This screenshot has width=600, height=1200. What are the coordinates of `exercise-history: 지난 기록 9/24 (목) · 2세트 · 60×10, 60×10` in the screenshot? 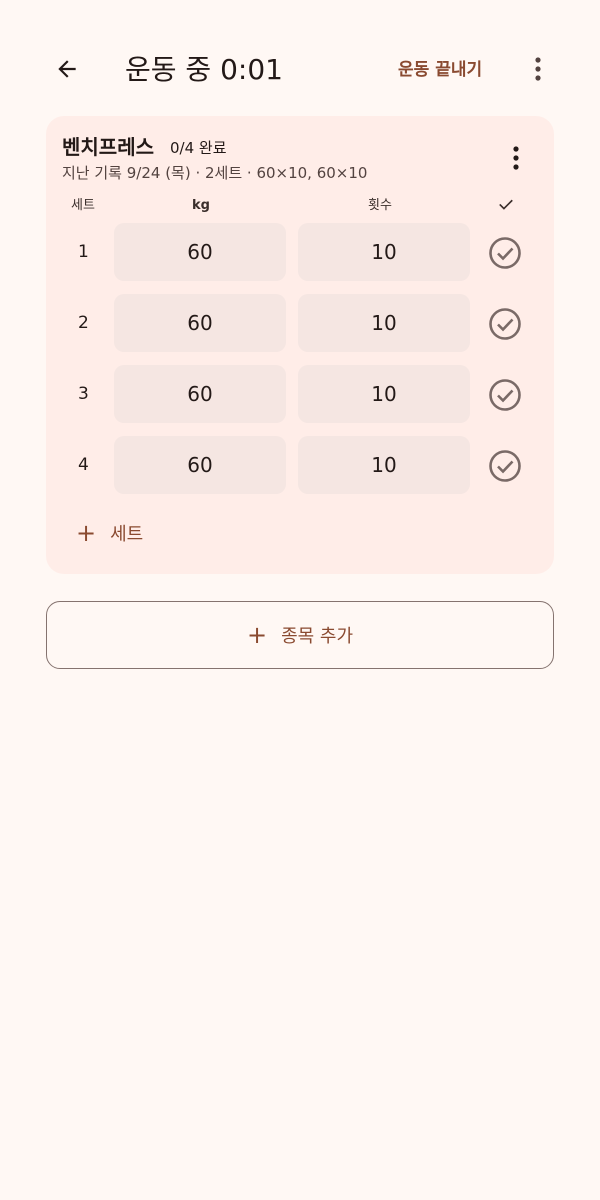 It's located at (215, 173).